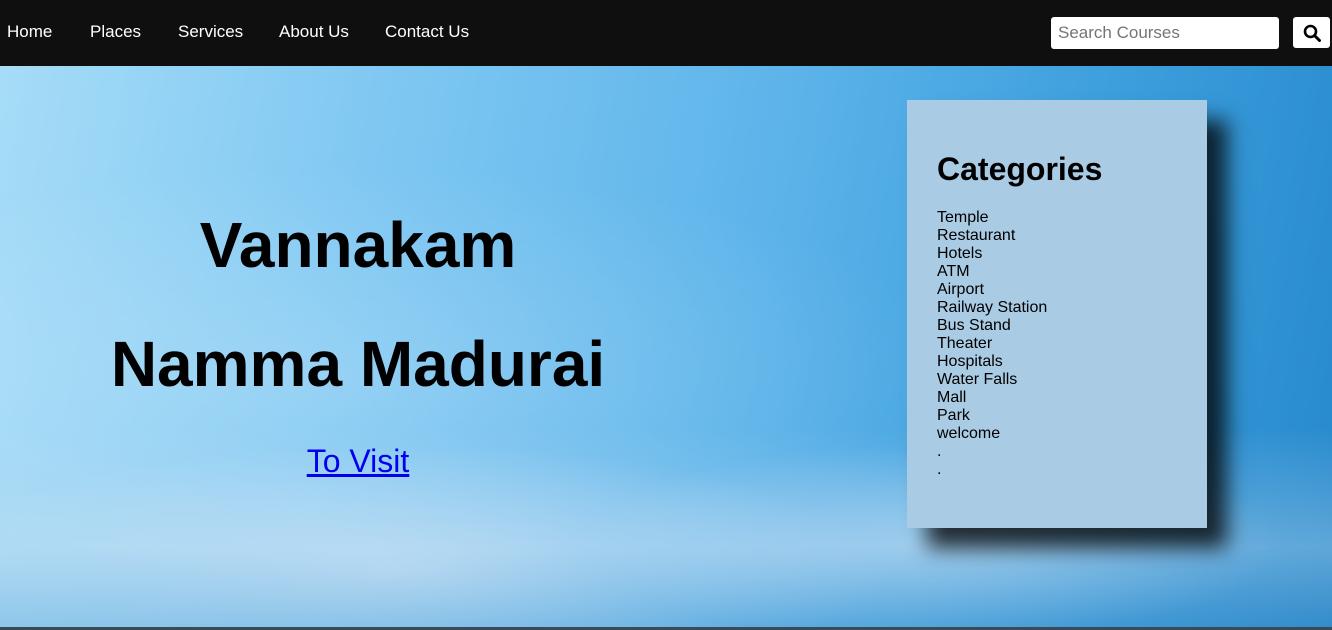 The width and height of the screenshot is (1332, 630). What do you see at coordinates (314, 32) in the screenshot?
I see `nav-about-us-link: About Us` at bounding box center [314, 32].